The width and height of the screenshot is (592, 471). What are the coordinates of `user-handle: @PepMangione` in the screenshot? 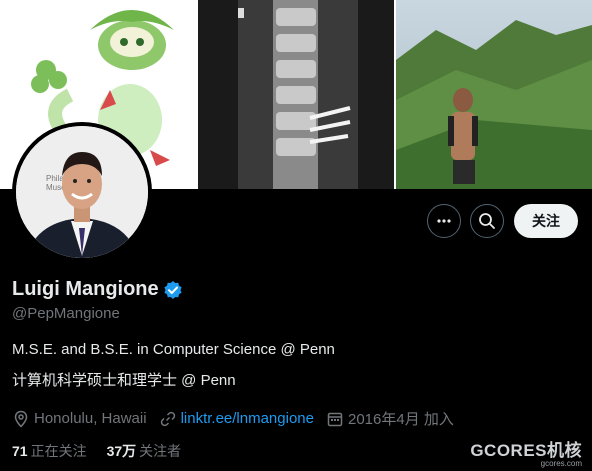 It's located at (66, 313).